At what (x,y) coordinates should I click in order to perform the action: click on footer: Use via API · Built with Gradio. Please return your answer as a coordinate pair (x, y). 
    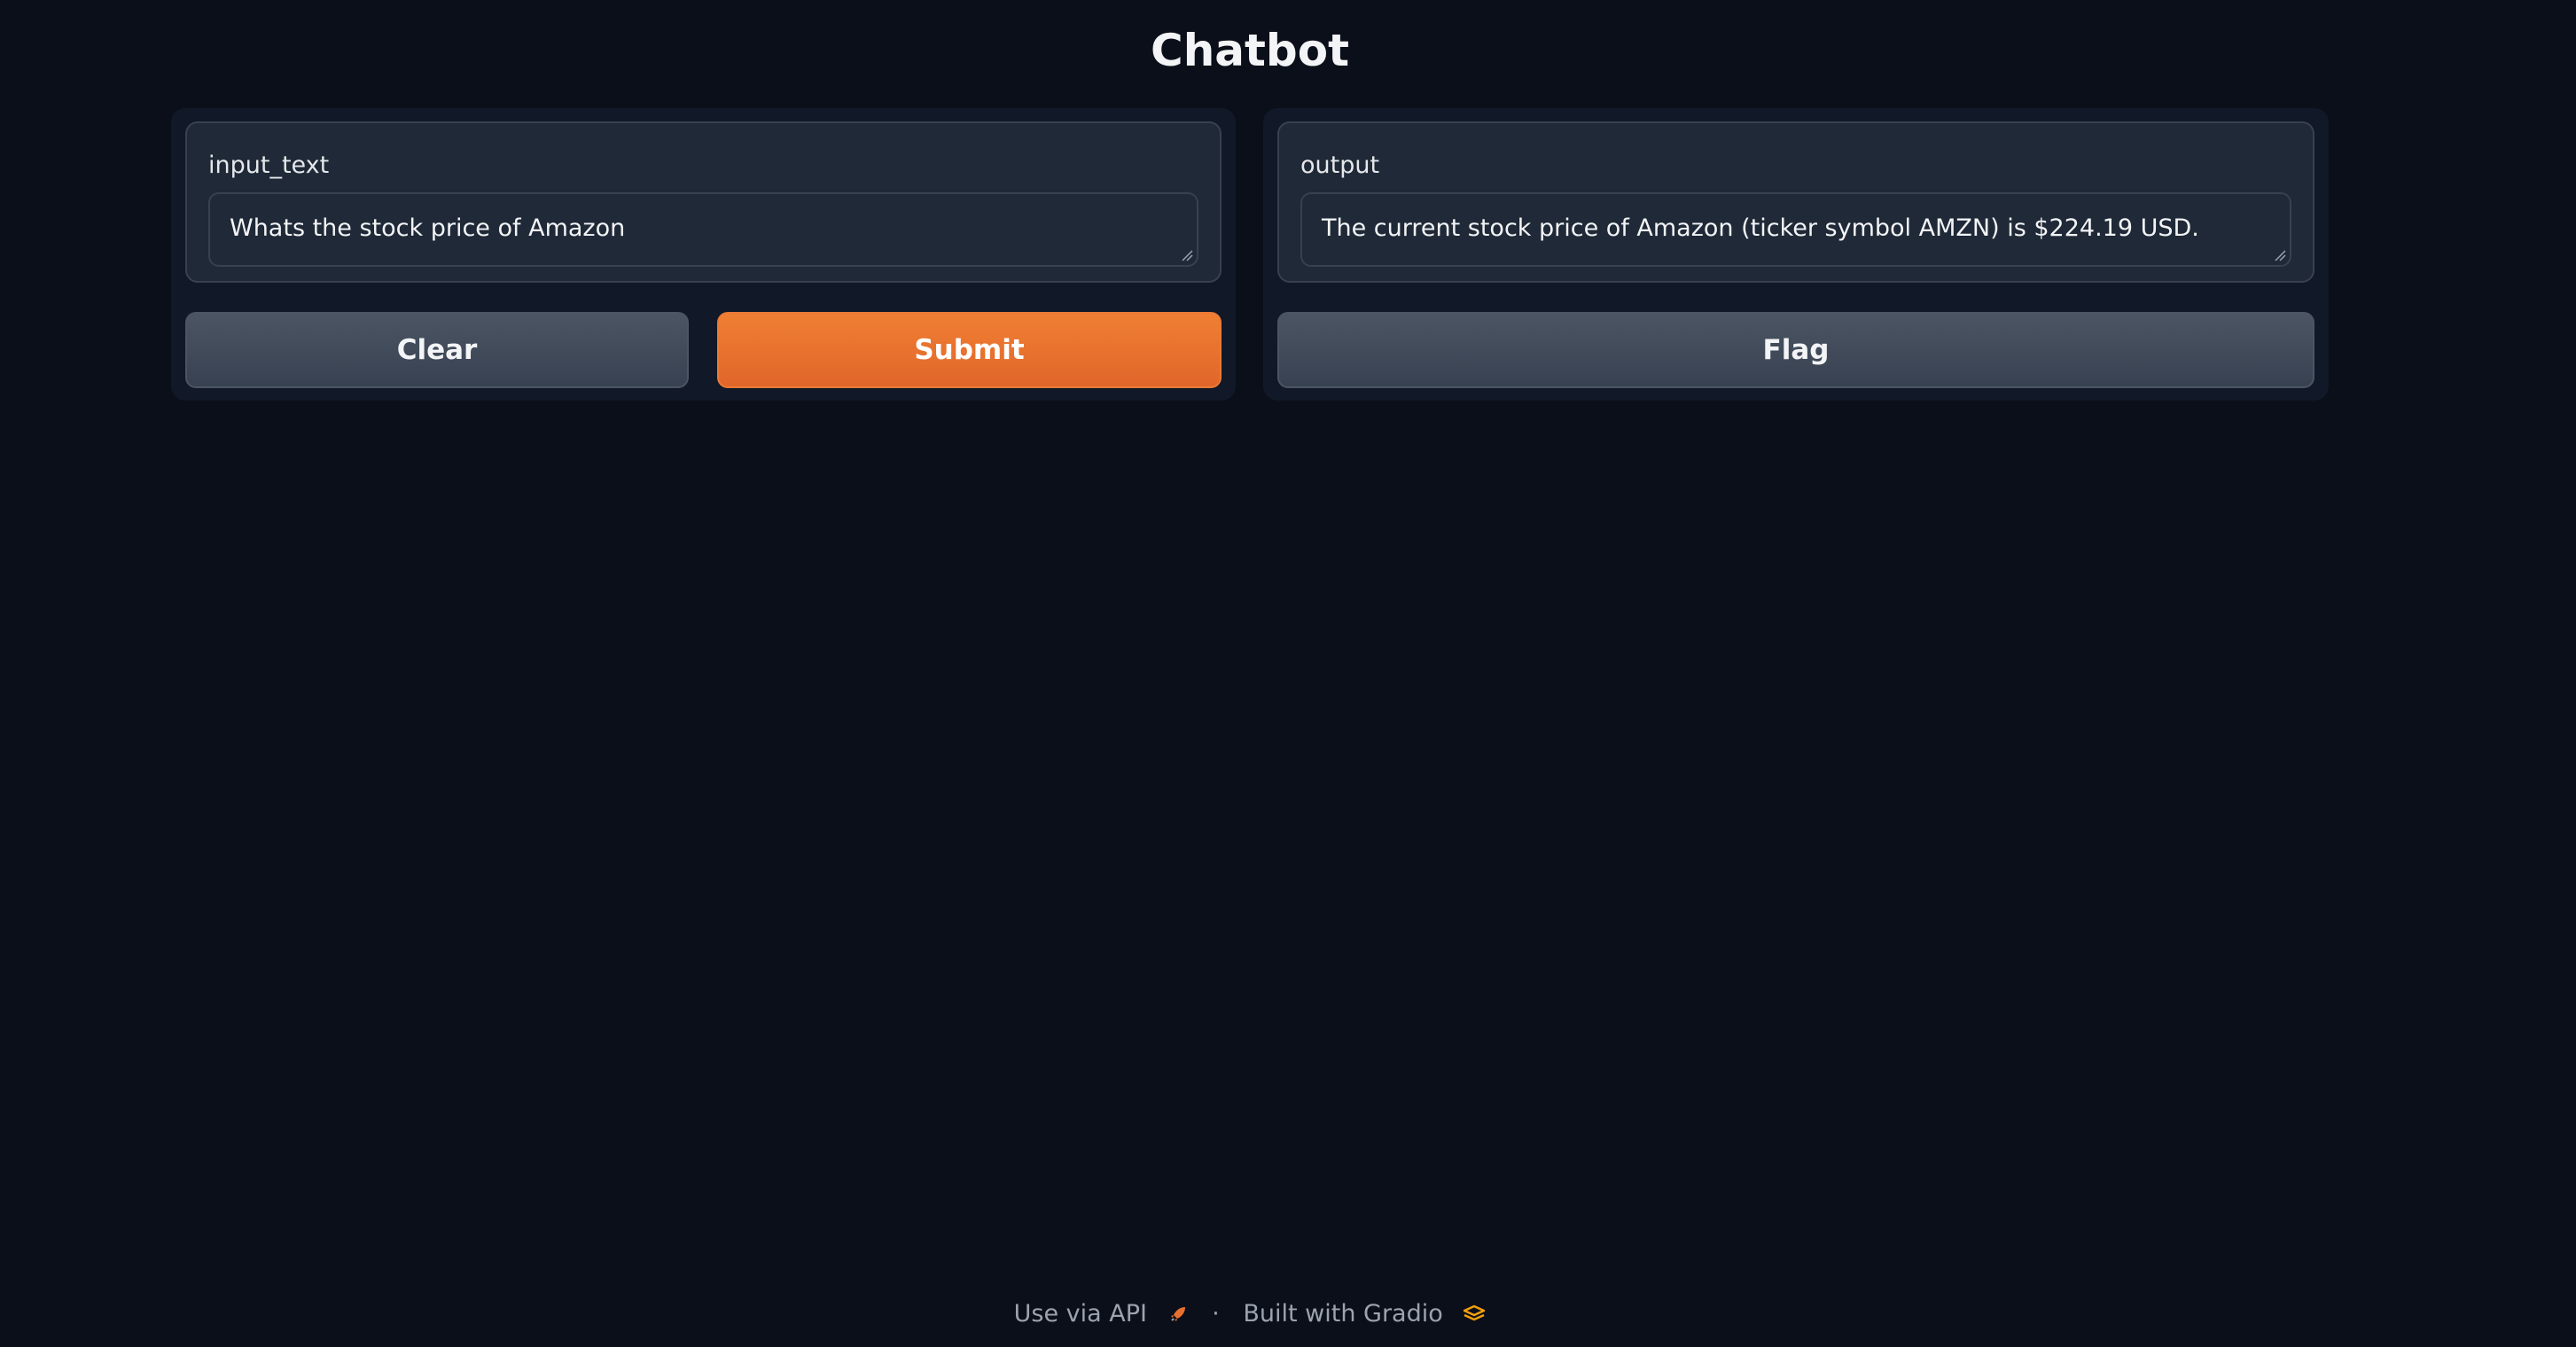
    Looking at the image, I should click on (1250, 1314).